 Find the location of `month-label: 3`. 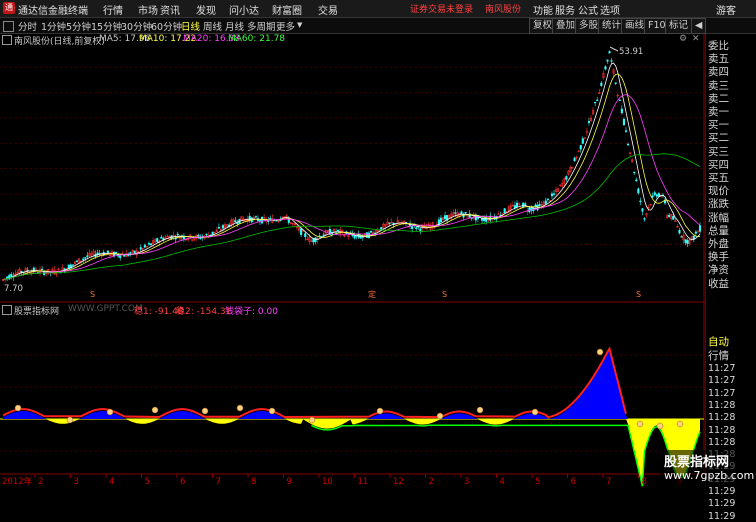

month-label: 3 is located at coordinates (76, 482).